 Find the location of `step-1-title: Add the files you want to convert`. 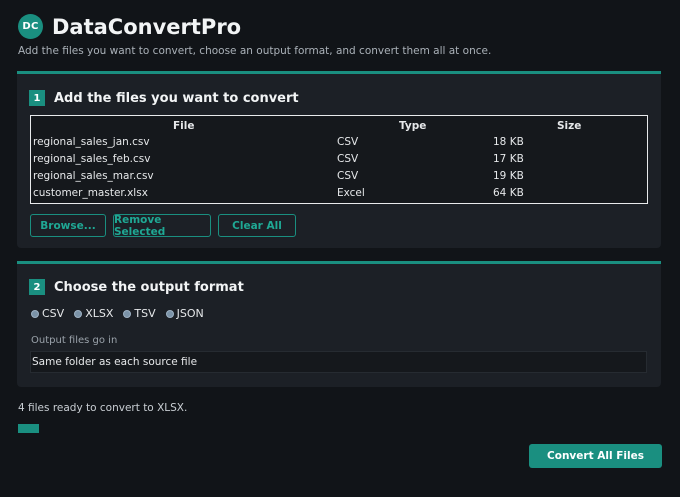

step-1-title: Add the files you want to convert is located at coordinates (176, 98).